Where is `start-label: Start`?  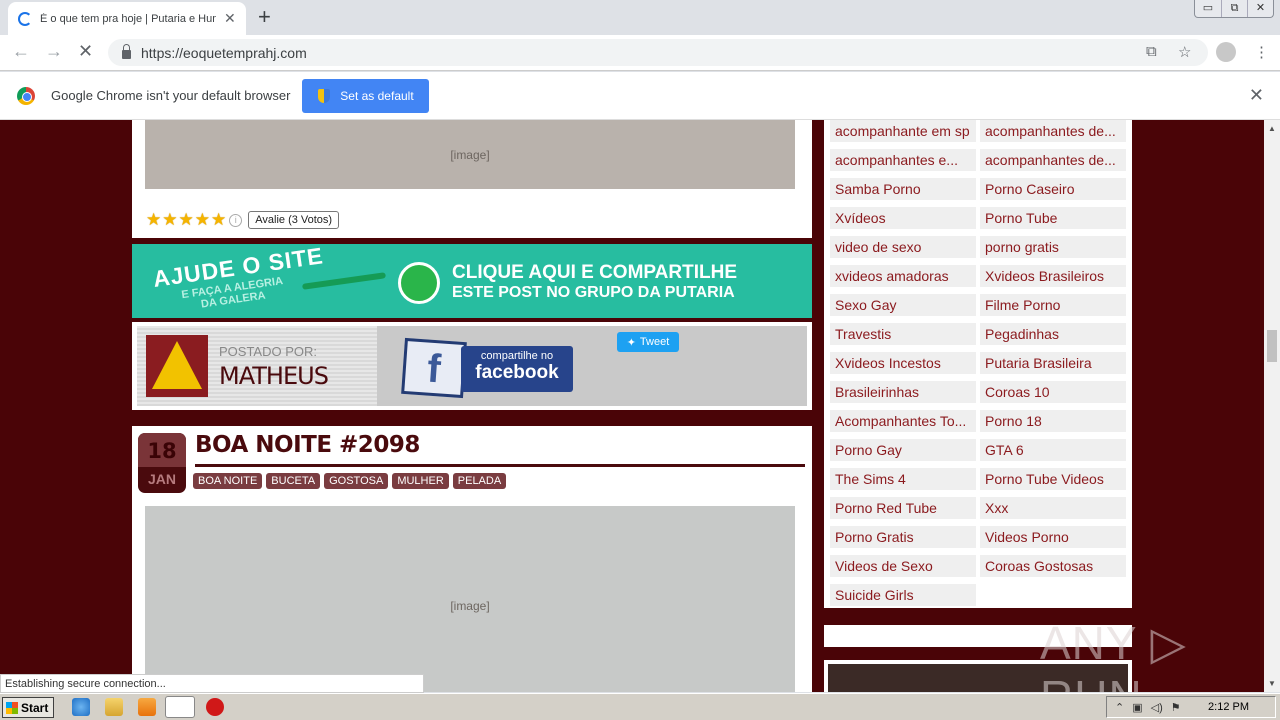 start-label: Start is located at coordinates (35, 707).